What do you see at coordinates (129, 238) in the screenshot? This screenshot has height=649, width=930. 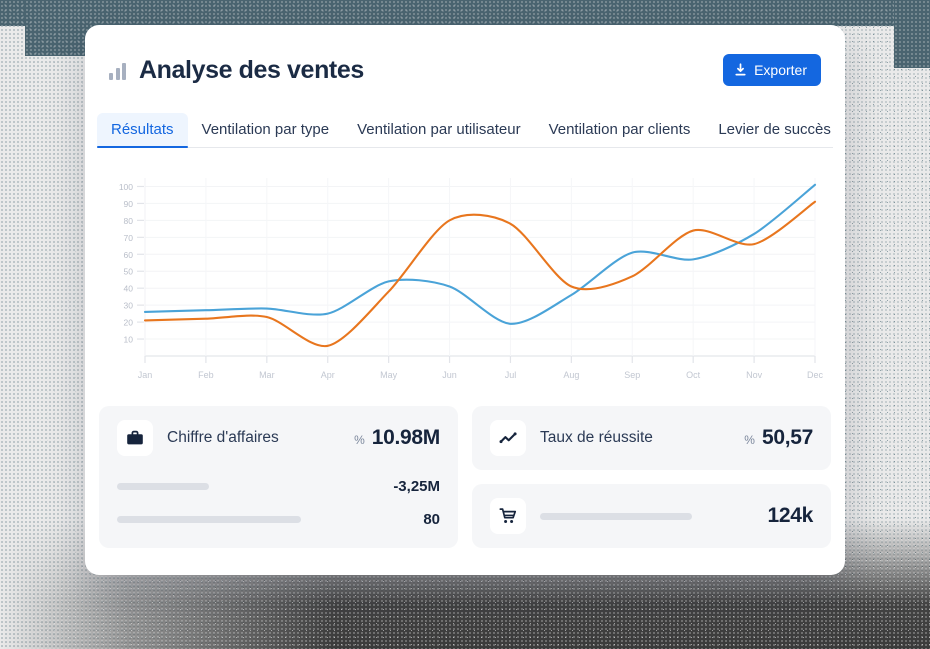 I see `svg-text: 70` at bounding box center [129, 238].